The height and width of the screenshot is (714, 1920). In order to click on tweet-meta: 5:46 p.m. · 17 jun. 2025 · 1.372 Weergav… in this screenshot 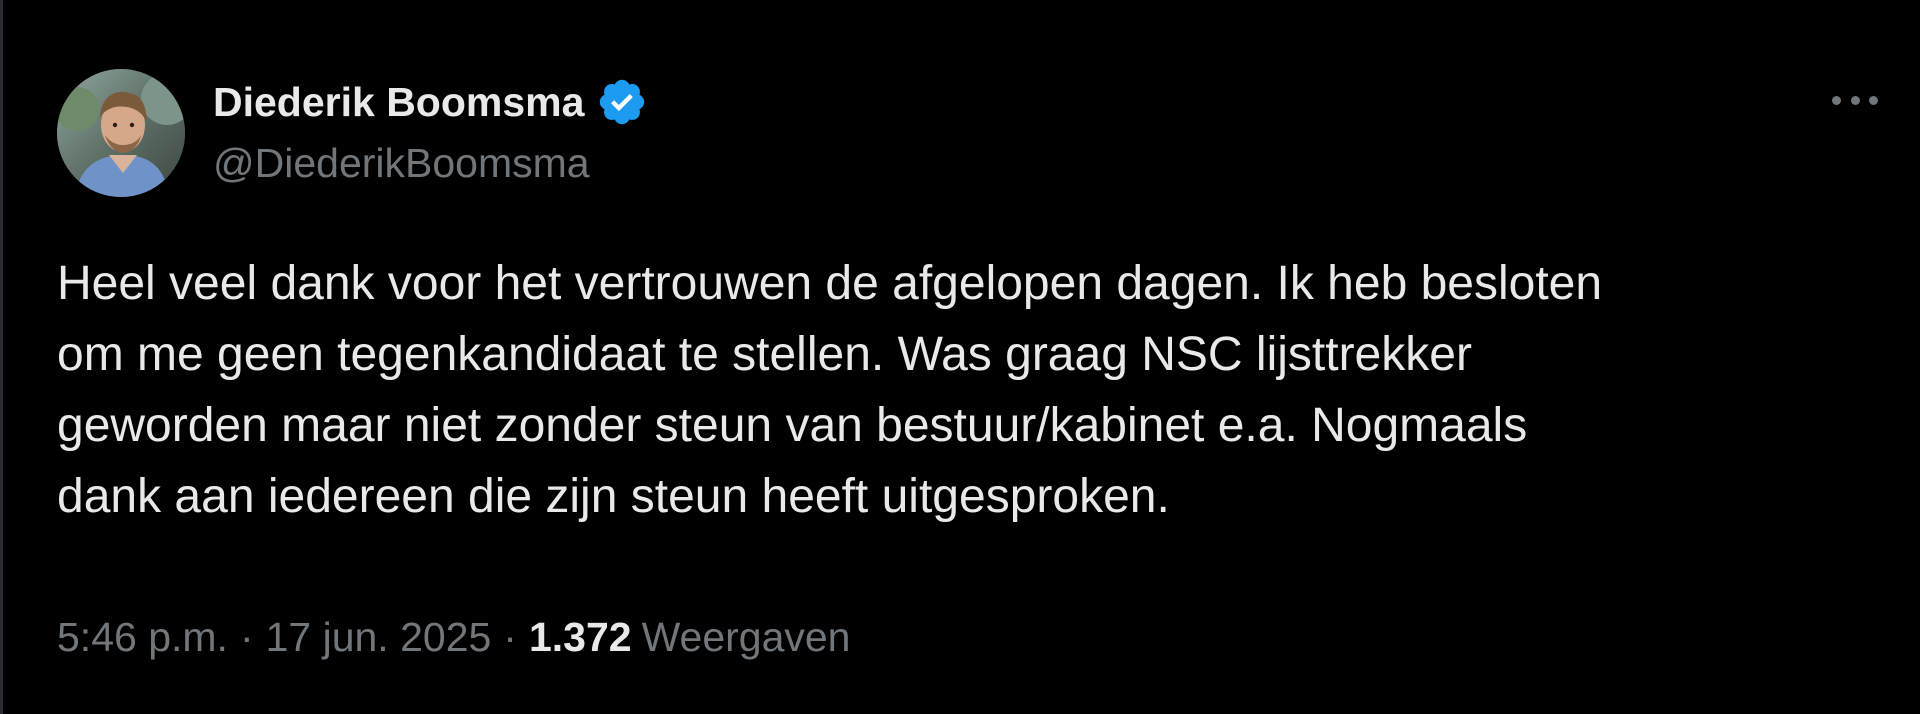, I will do `click(454, 637)`.